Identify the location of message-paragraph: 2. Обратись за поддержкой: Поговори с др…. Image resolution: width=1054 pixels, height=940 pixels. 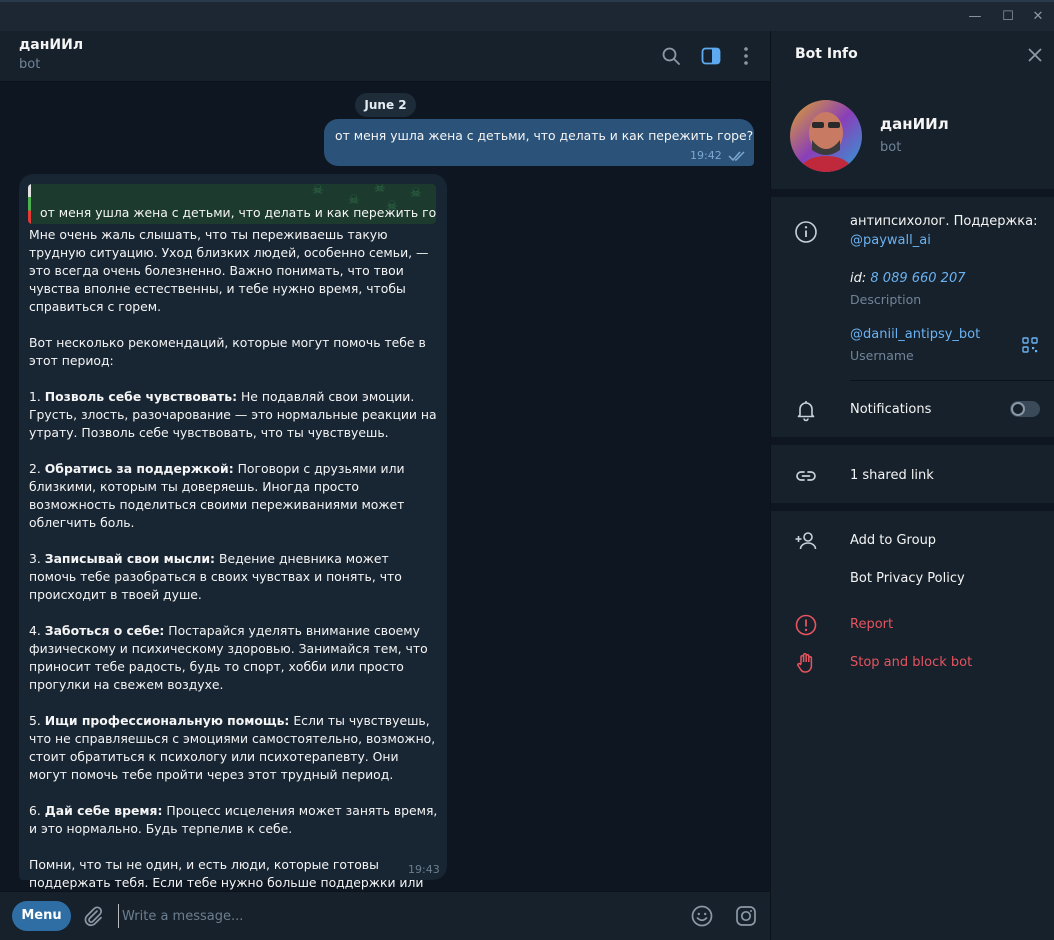
(234, 496).